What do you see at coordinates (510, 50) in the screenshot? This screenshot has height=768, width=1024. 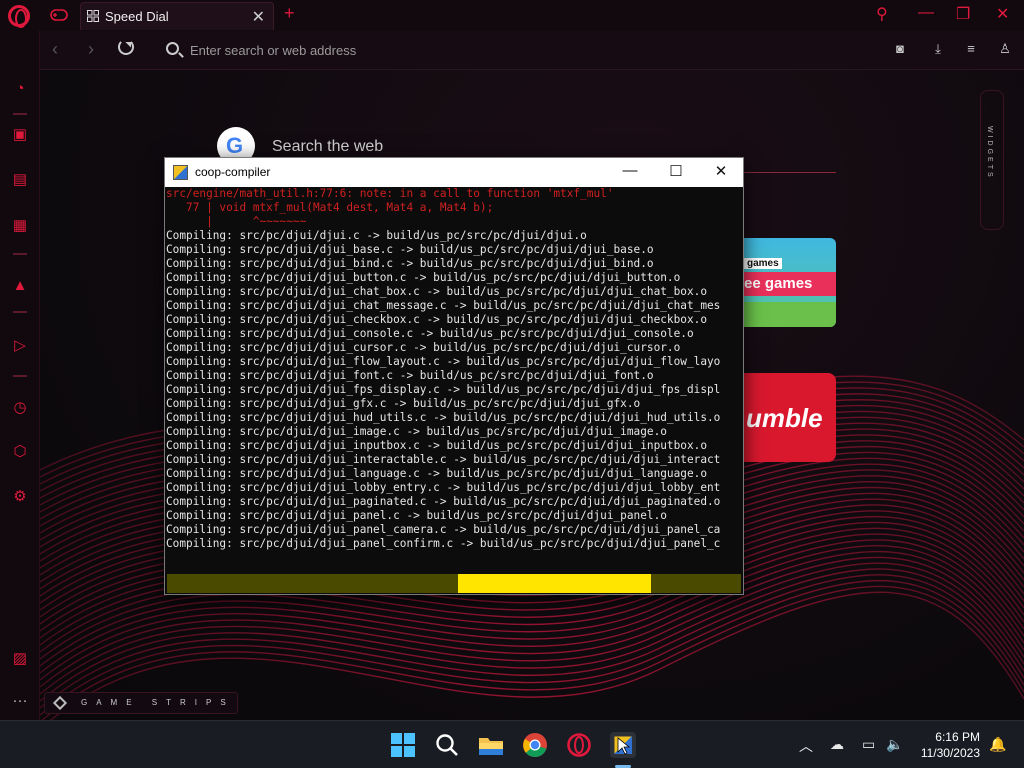 I see `address-input` at bounding box center [510, 50].